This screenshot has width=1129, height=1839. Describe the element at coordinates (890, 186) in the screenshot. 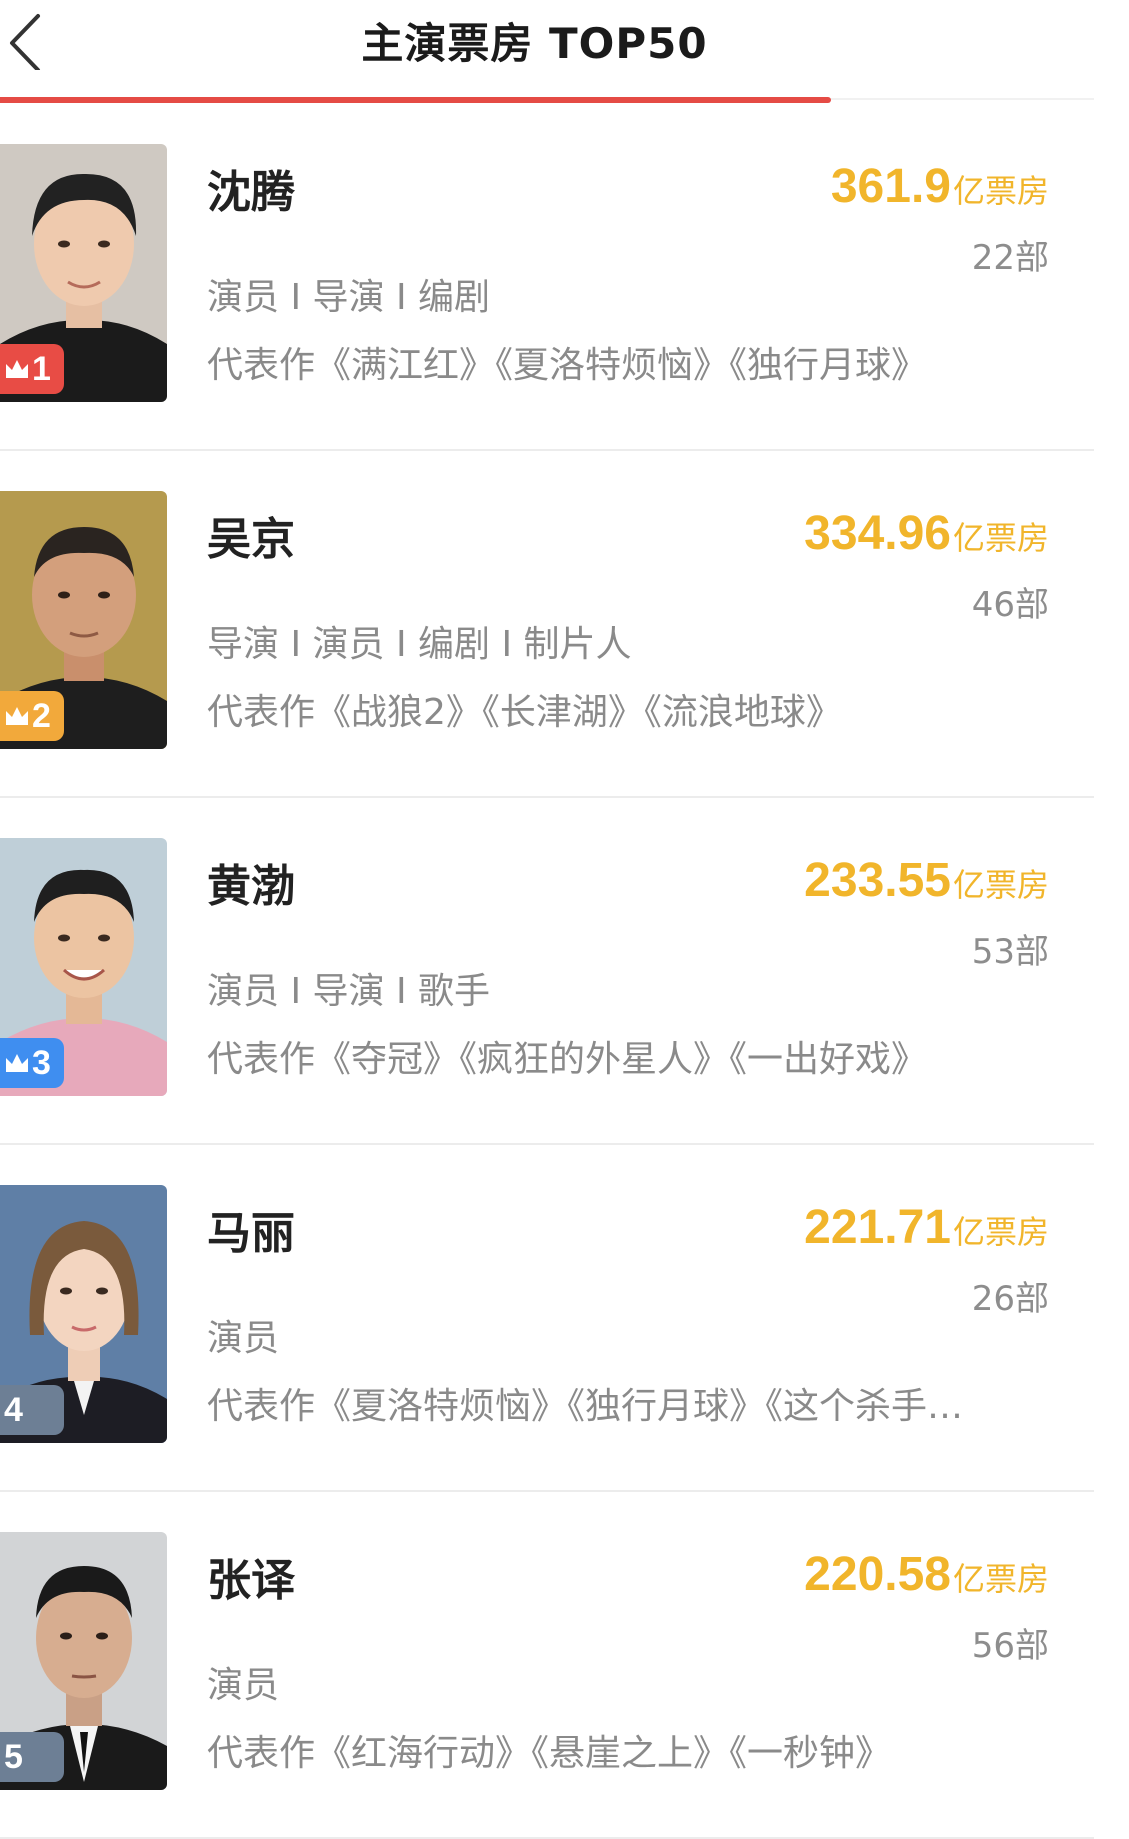

I see `box-office-value: 361.9` at that location.